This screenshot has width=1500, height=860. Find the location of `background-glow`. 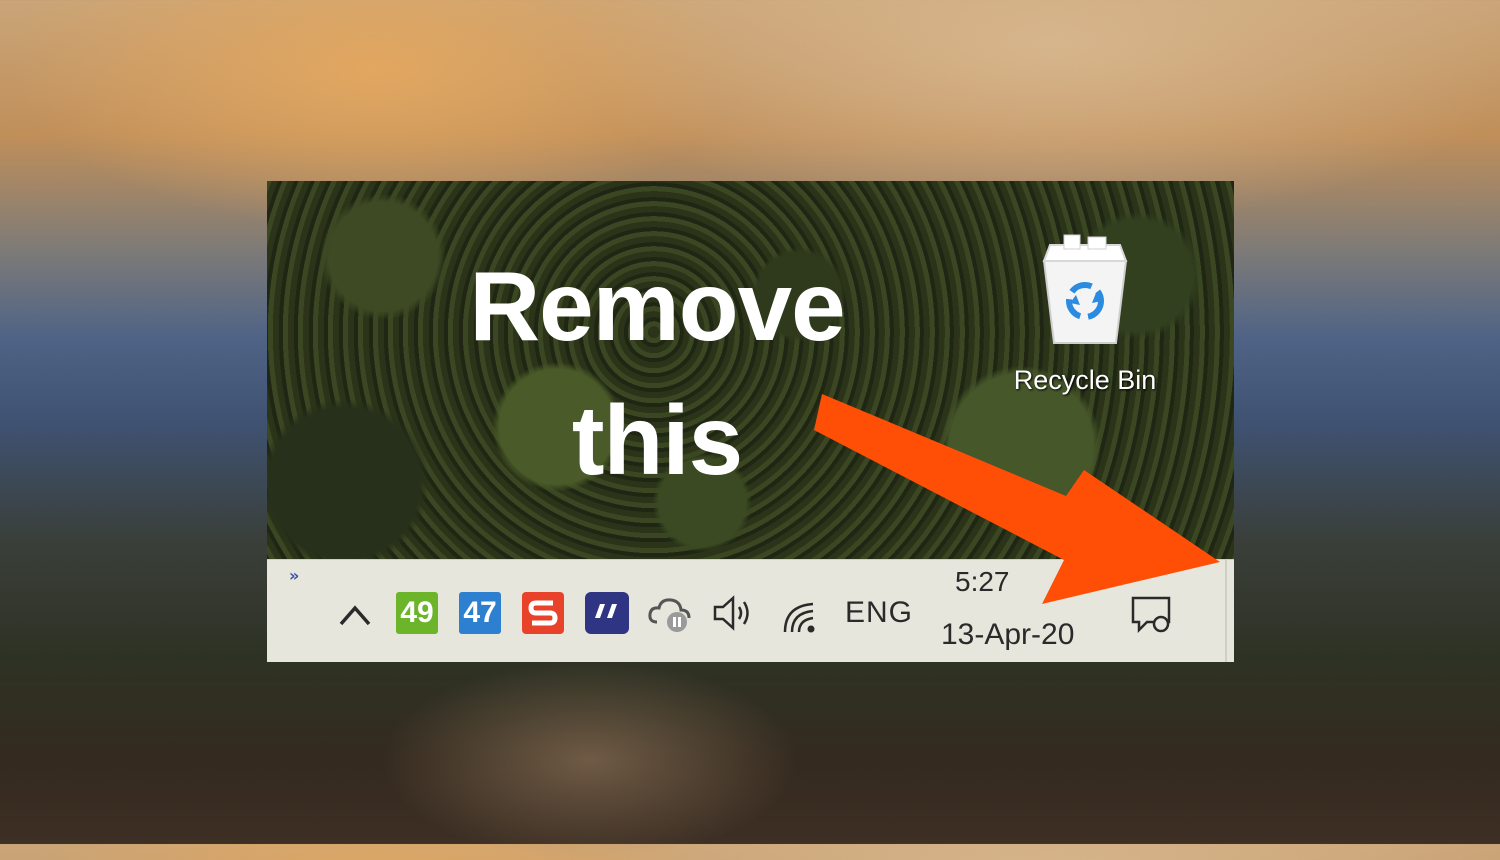

background-glow is located at coordinates (590, 760).